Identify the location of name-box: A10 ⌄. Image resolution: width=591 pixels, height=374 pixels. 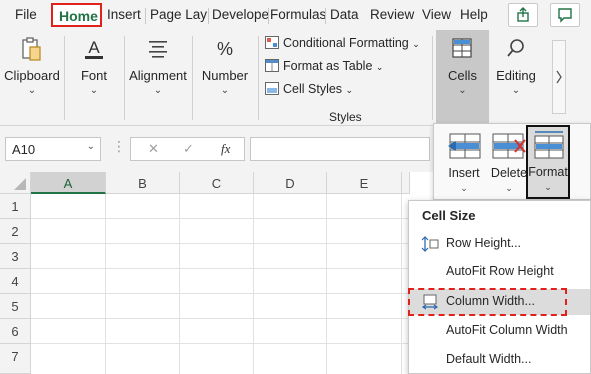
(53, 149).